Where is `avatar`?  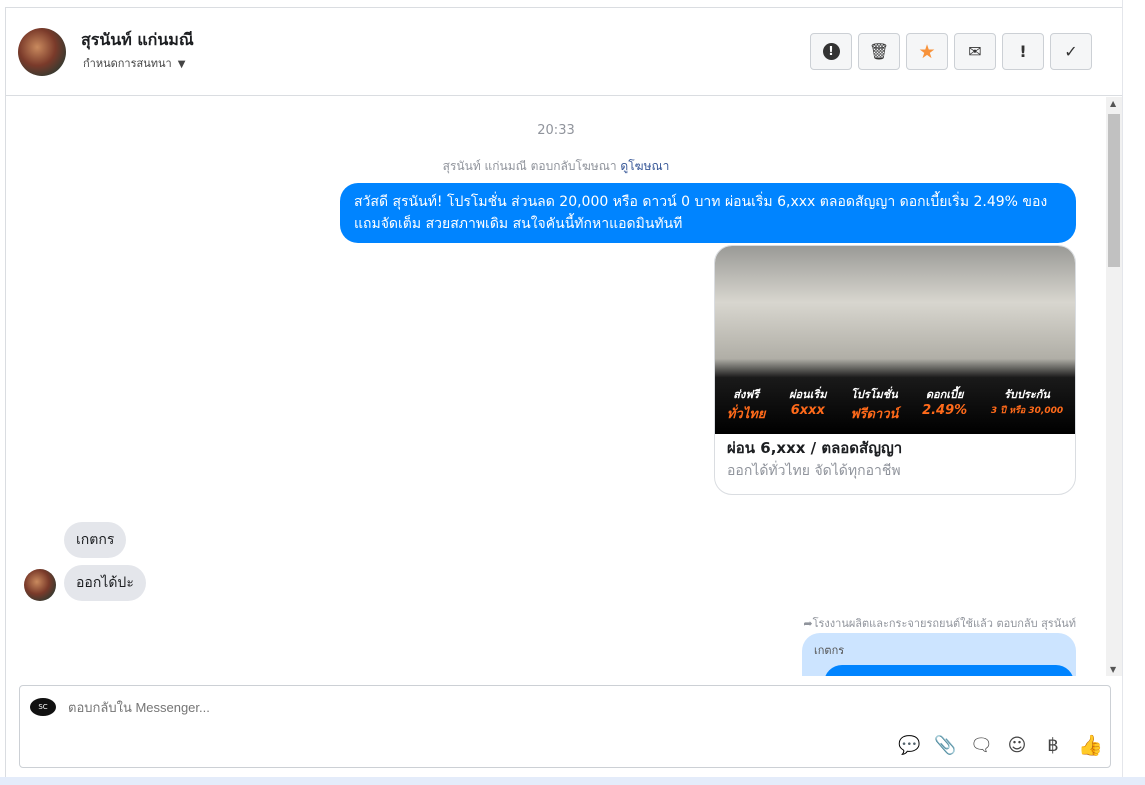
avatar is located at coordinates (42, 52).